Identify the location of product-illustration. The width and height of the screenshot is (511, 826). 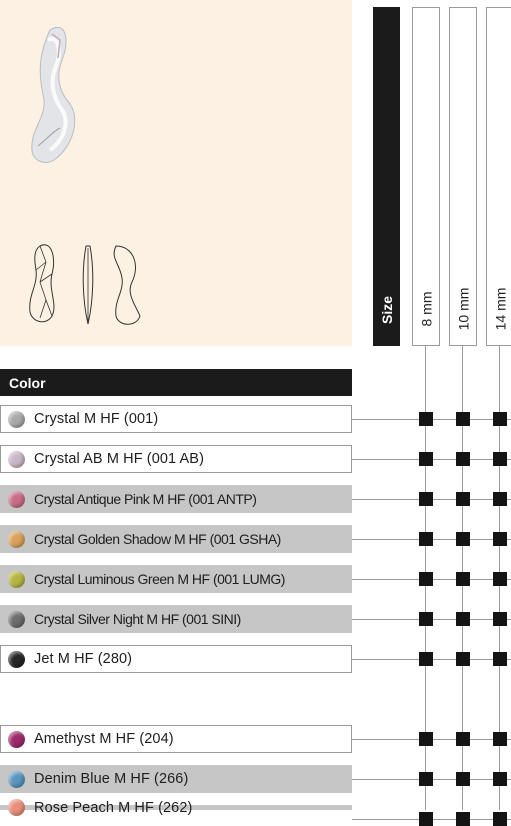
(85, 176).